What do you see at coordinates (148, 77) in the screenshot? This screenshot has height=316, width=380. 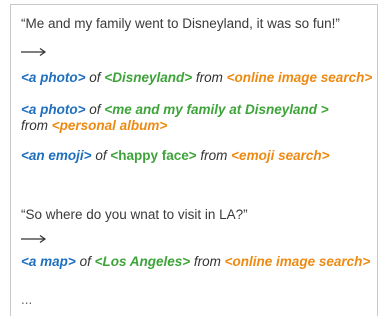 I see `entity: <Disneyland>` at bounding box center [148, 77].